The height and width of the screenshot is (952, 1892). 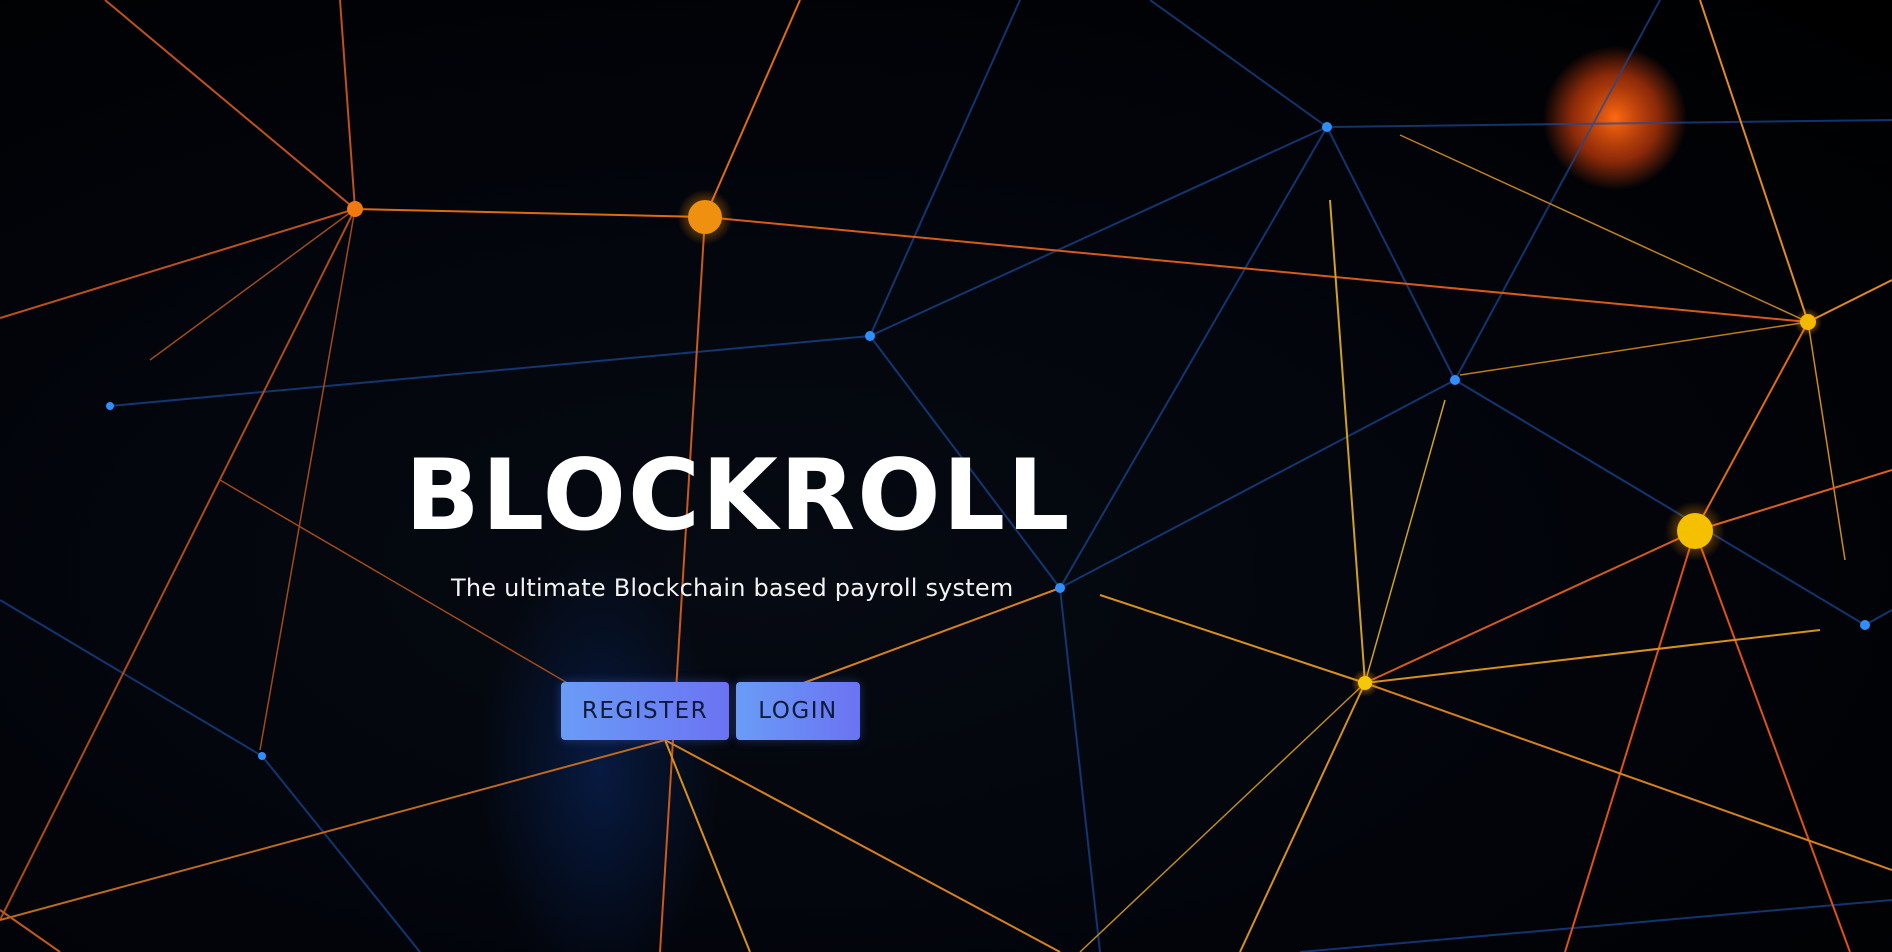 I want to click on orange-bokeh-glow, so click(x=1615, y=118).